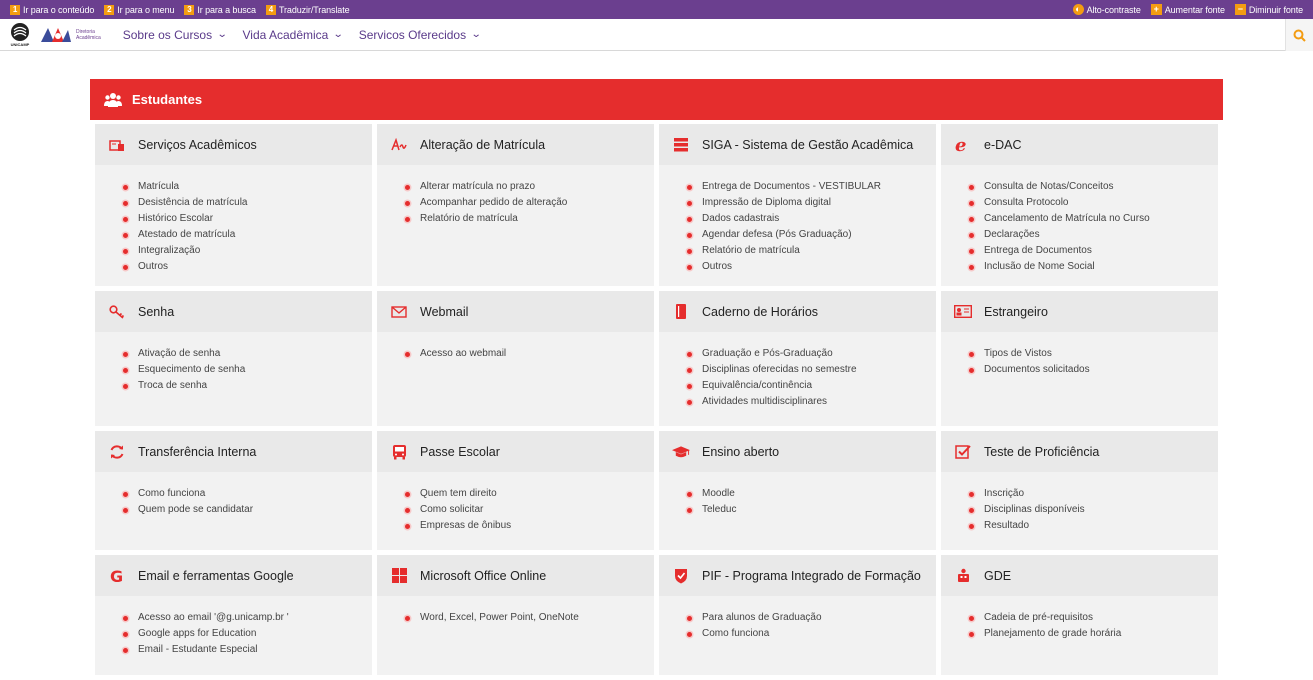 This screenshot has width=1313, height=680. I want to click on service-card-header: SIGA - Sistema de Gestão Acadêmica, so click(797, 144).